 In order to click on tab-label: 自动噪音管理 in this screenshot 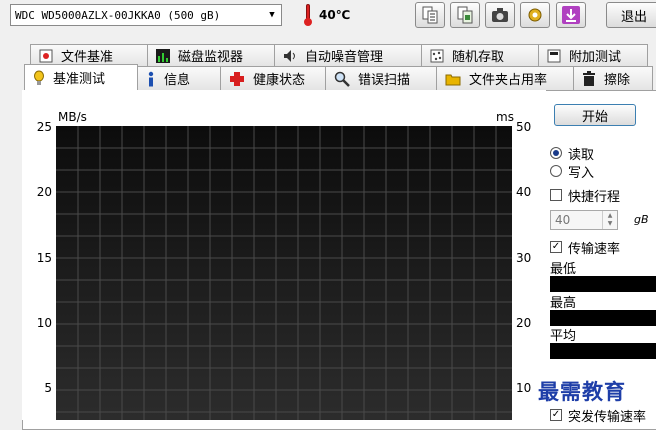, I will do `click(344, 57)`.